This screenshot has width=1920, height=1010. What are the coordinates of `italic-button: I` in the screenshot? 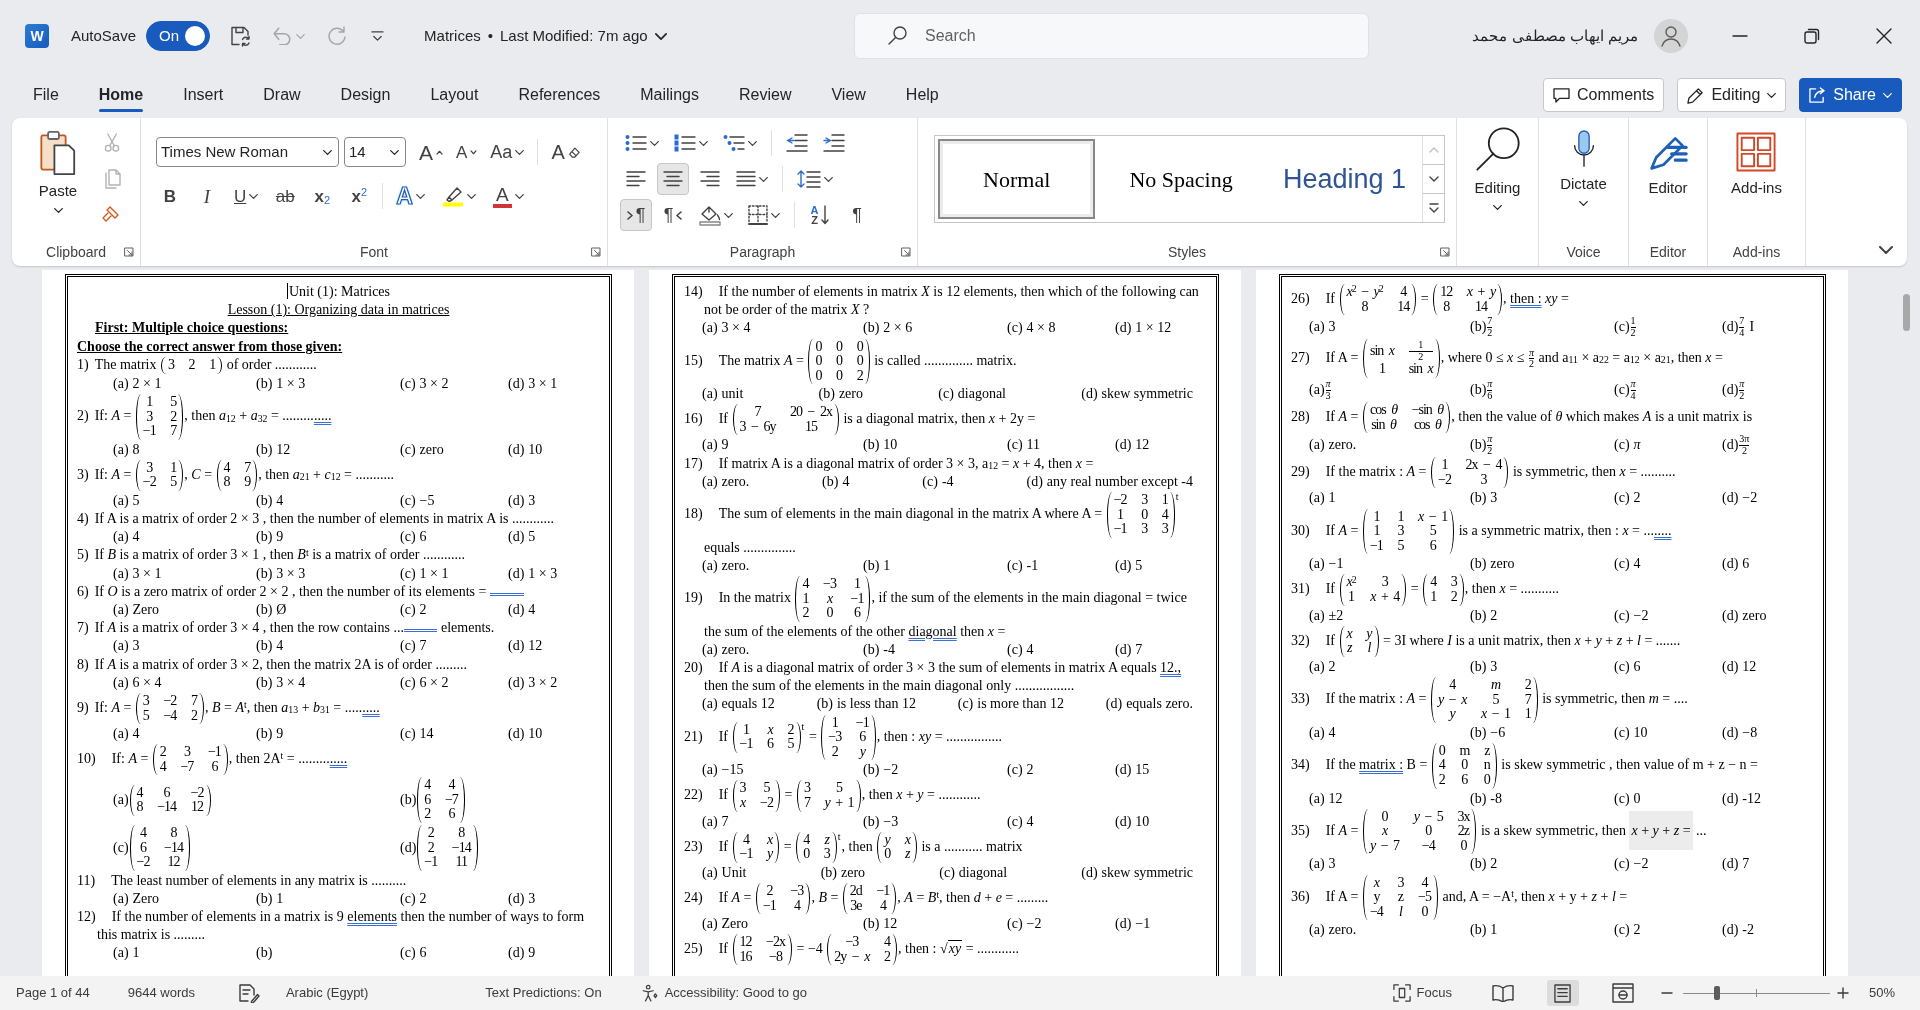 It's located at (207, 196).